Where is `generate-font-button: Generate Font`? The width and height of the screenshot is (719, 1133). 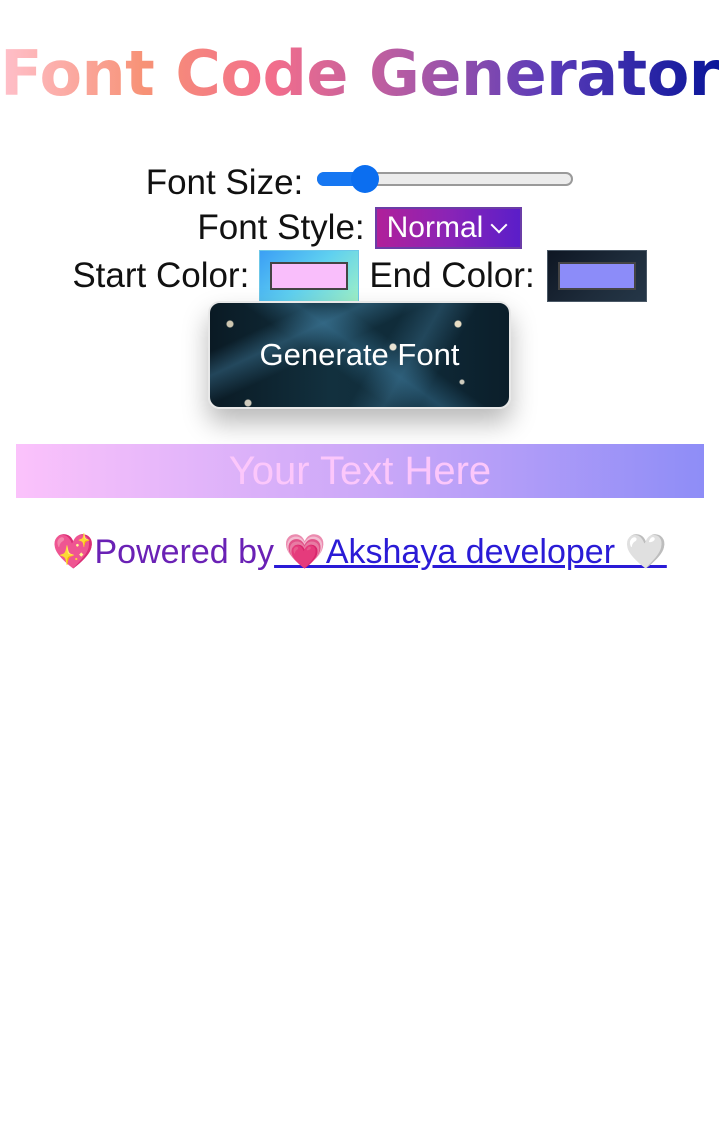 generate-font-button: Generate Font is located at coordinates (359, 355).